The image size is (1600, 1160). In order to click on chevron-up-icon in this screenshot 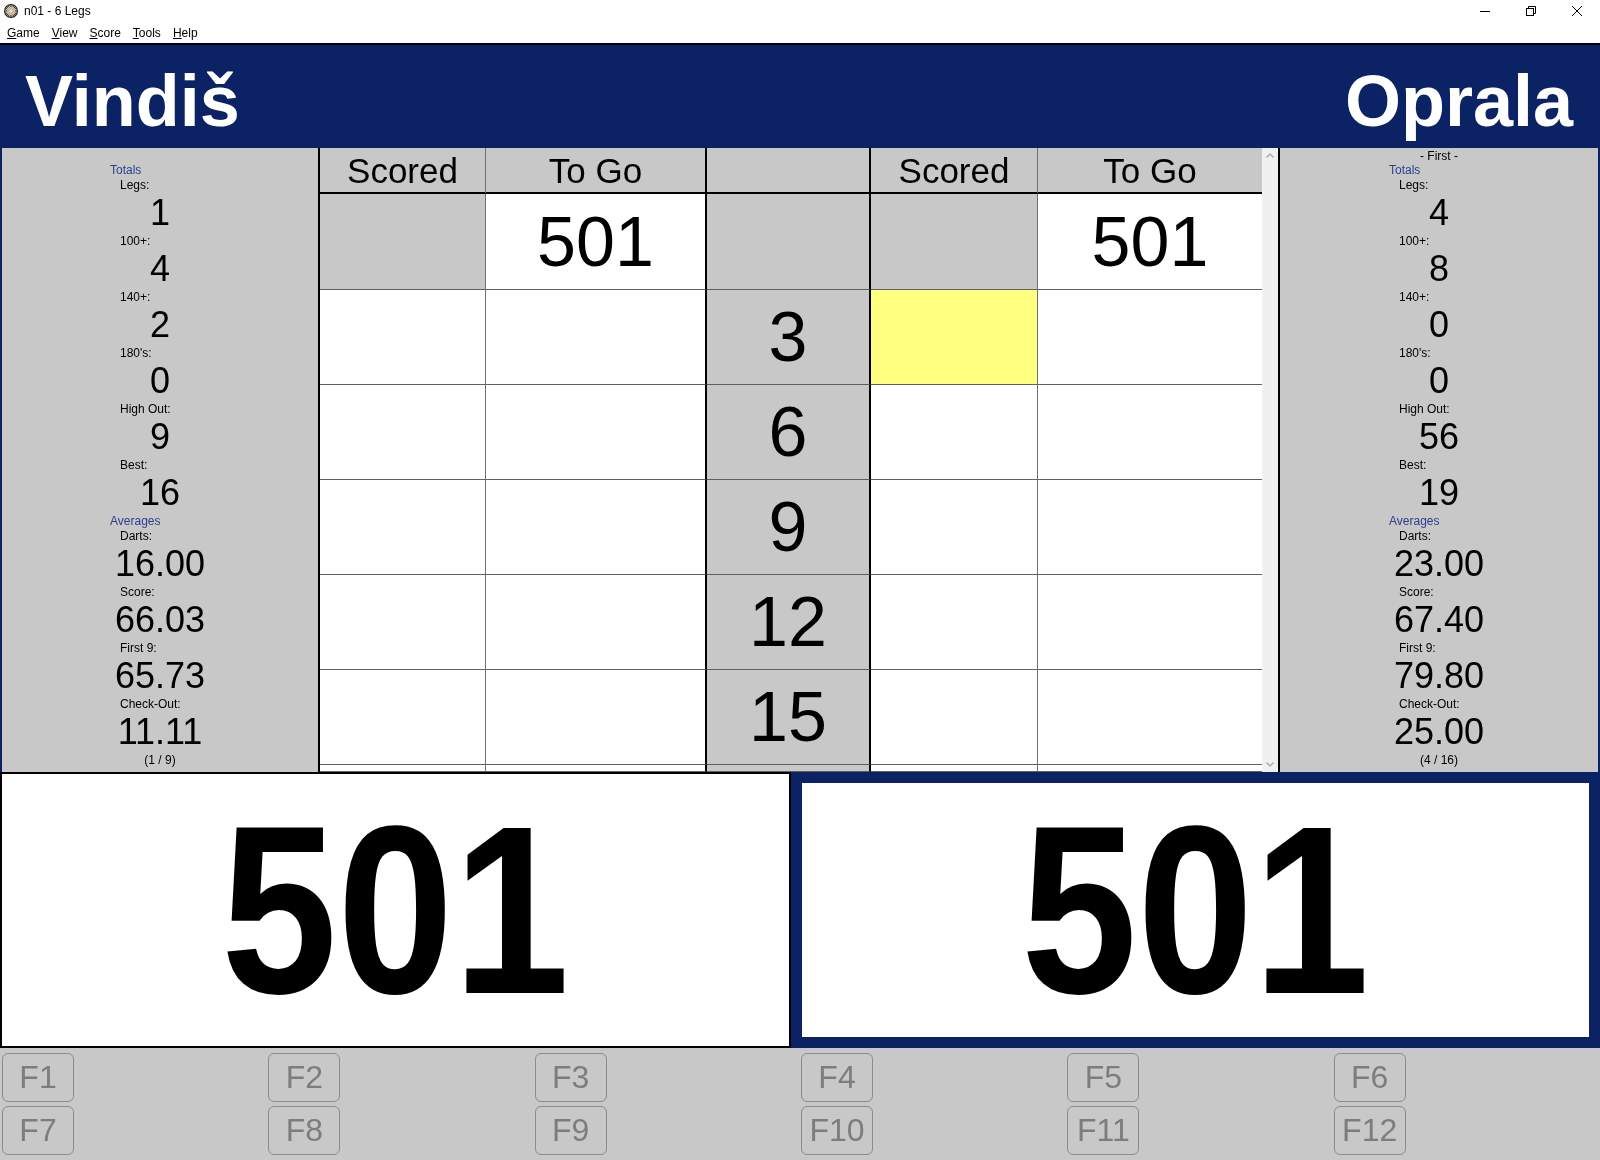, I will do `click(1270, 155)`.